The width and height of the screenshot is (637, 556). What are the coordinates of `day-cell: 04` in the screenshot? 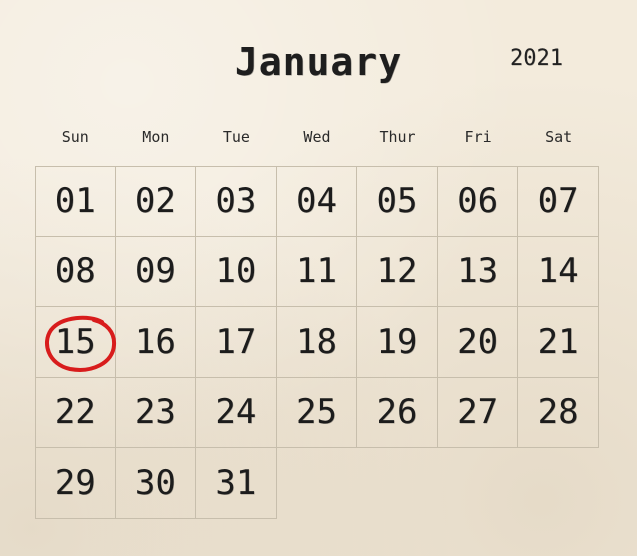 It's located at (317, 201).